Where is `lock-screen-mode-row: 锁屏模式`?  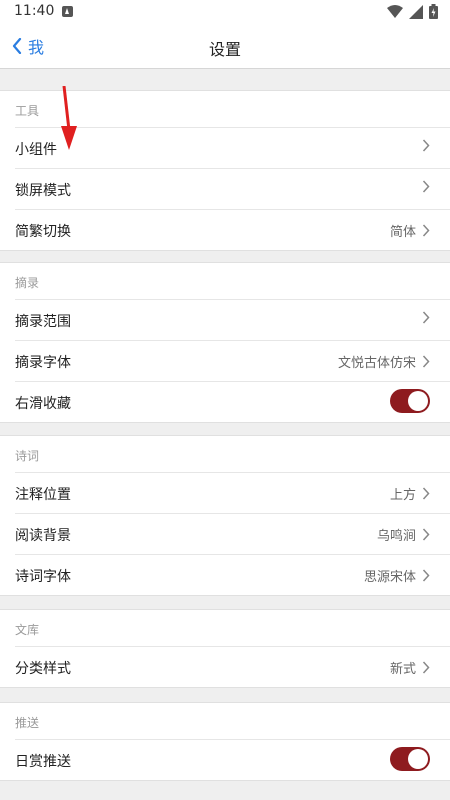 lock-screen-mode-row: 锁屏模式 is located at coordinates (232, 188).